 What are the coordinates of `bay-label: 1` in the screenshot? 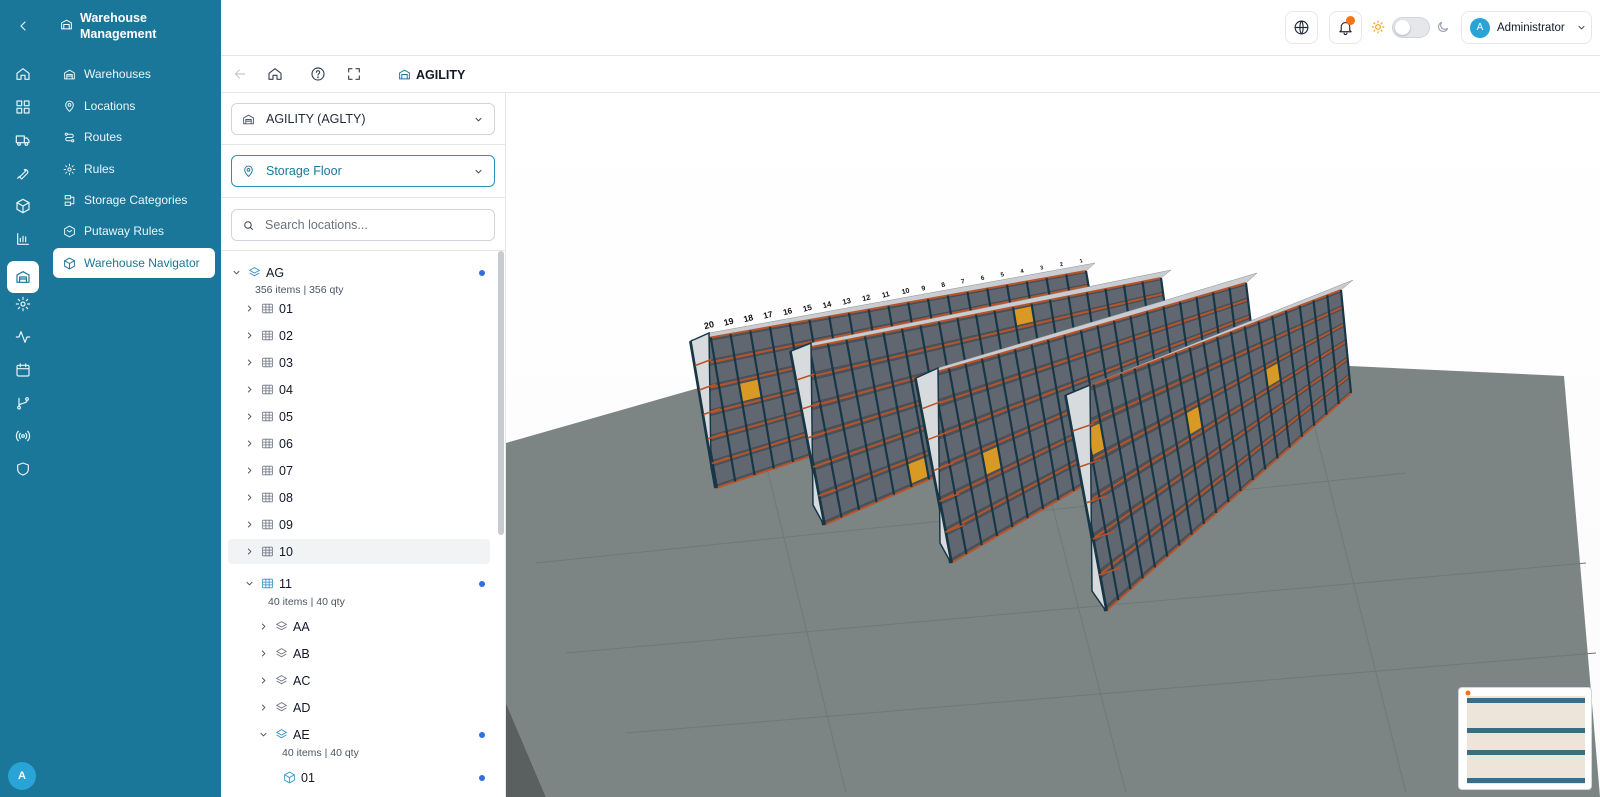 It's located at (1081, 261).